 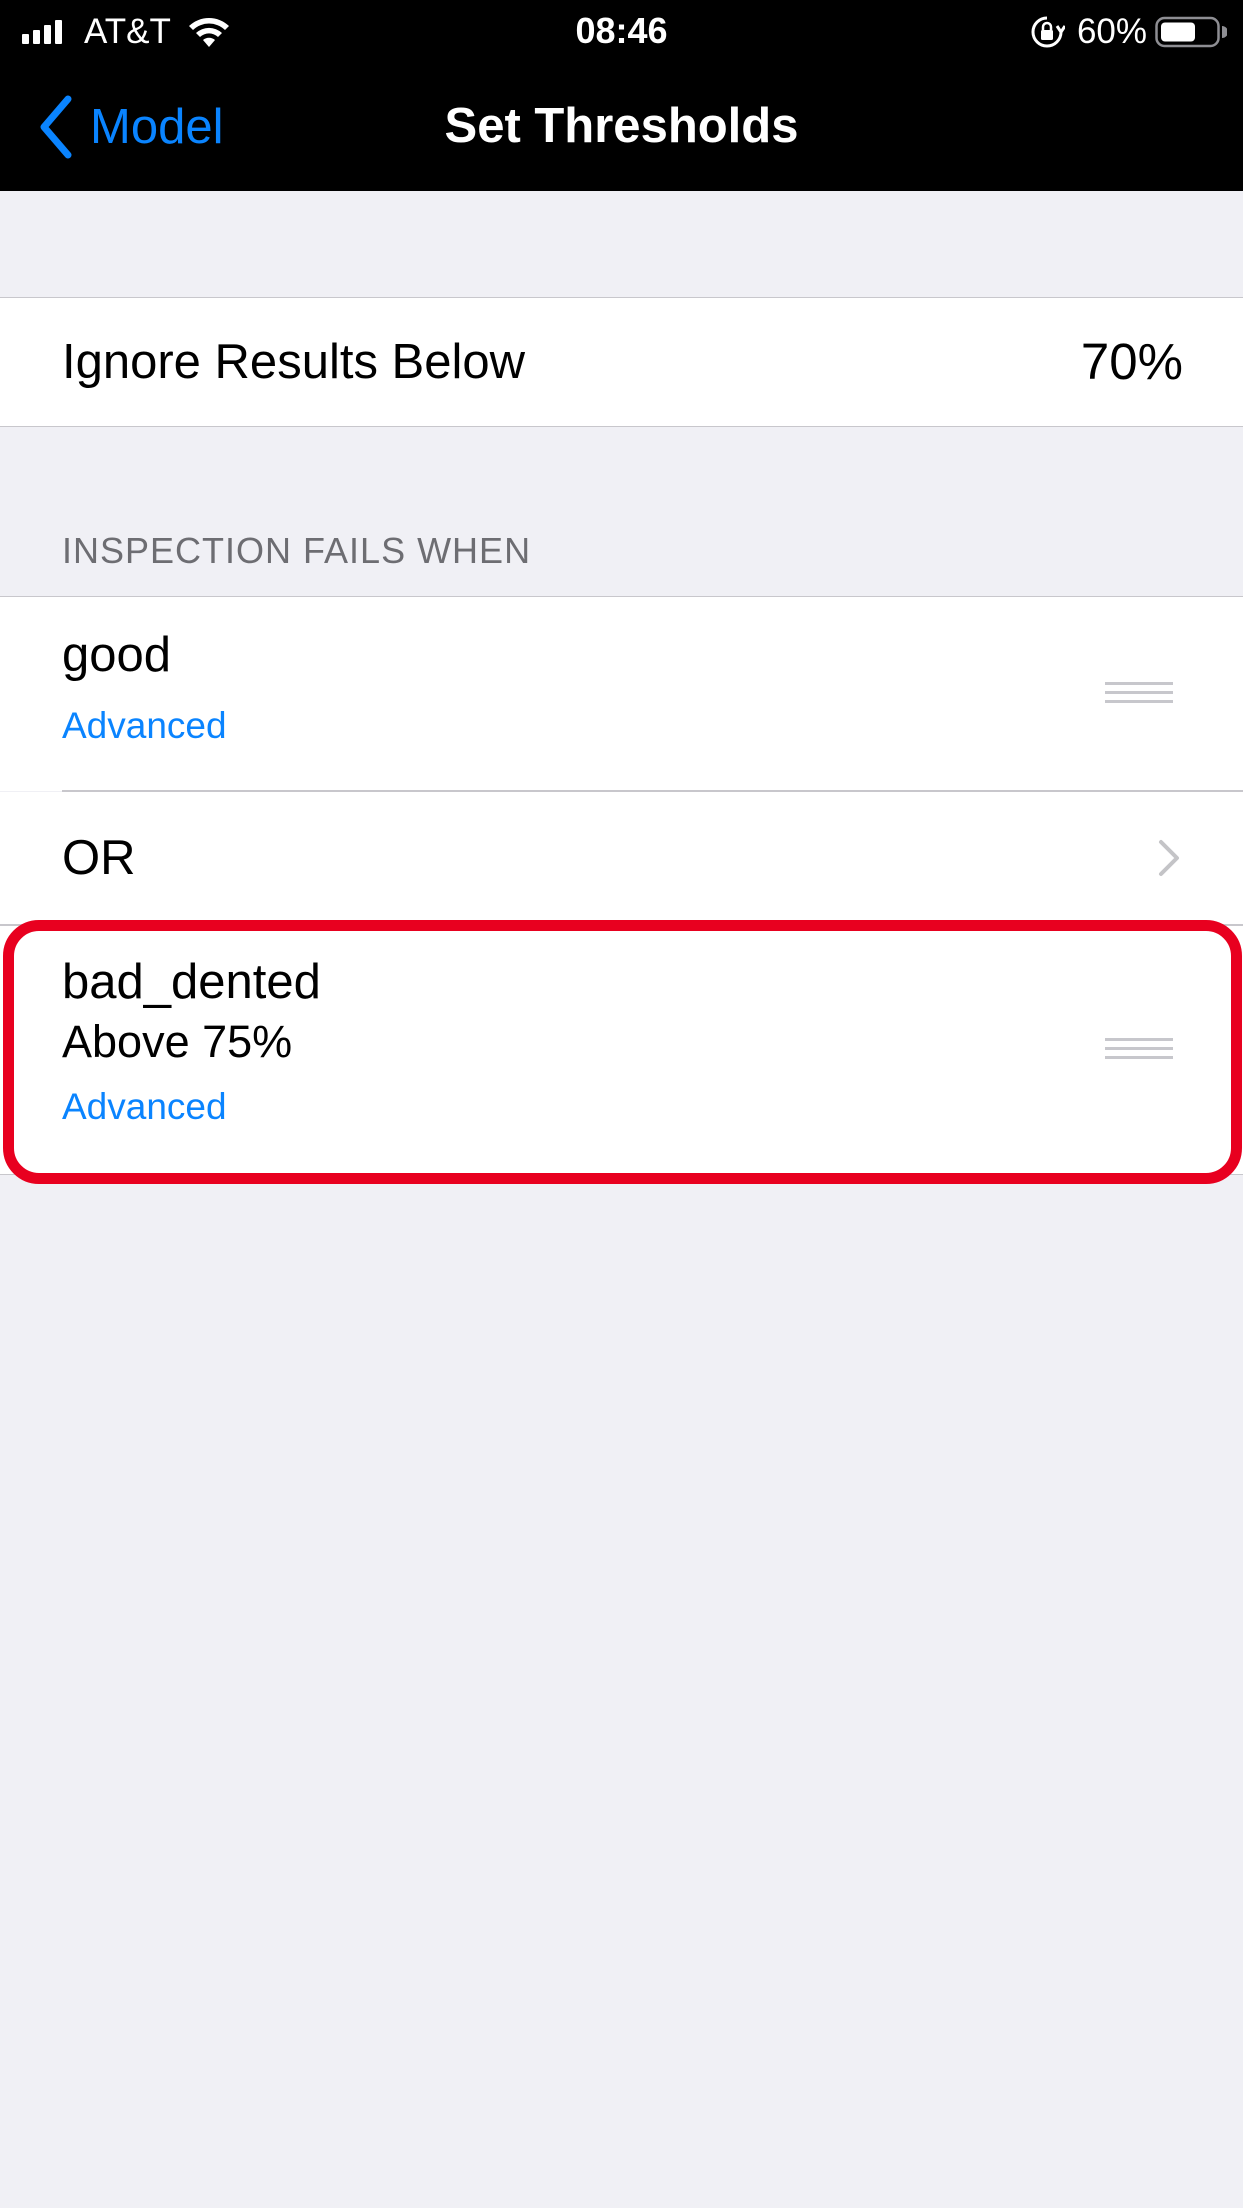 I want to click on ignore-results-label: Ignore Results Below, so click(x=294, y=362).